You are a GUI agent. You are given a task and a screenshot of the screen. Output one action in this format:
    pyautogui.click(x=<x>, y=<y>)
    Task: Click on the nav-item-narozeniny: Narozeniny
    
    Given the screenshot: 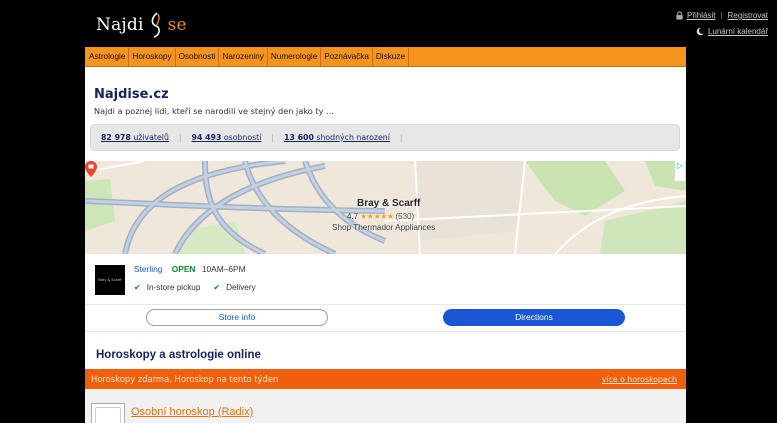 What is the action you would take?
    pyautogui.click(x=243, y=56)
    